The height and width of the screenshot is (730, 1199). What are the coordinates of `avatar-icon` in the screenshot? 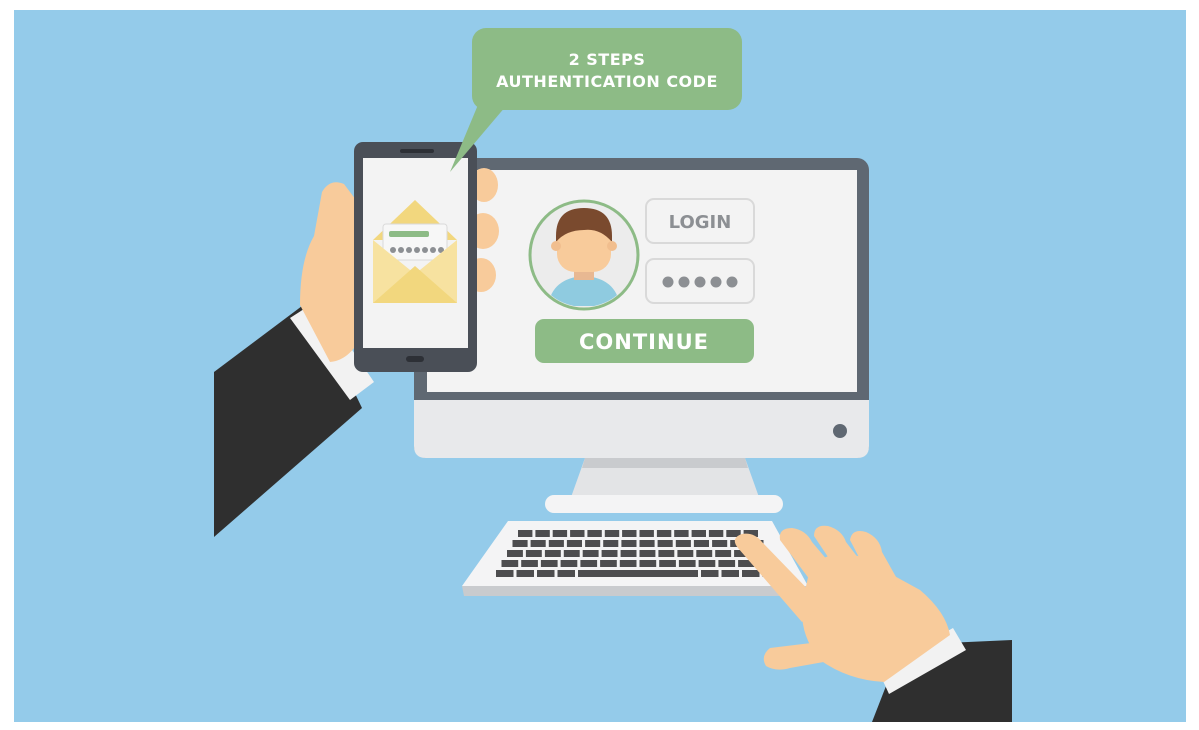 It's located at (584, 255).